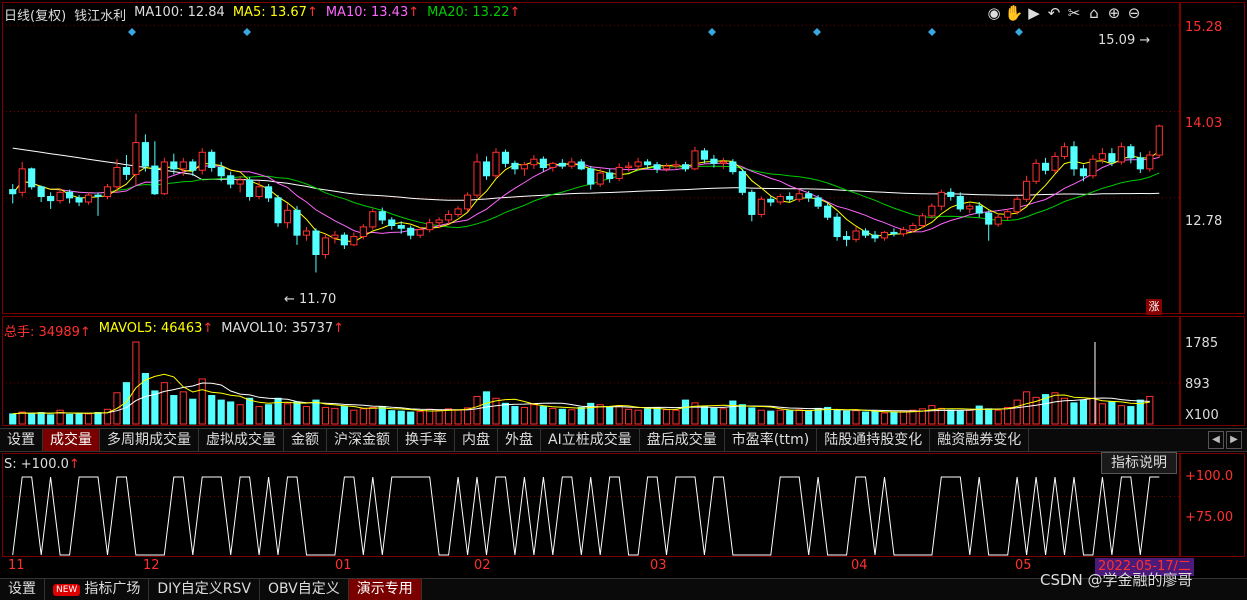 This screenshot has height=600, width=1247. What do you see at coordinates (426, 440) in the screenshot?
I see `tab-6: 换手率` at bounding box center [426, 440].